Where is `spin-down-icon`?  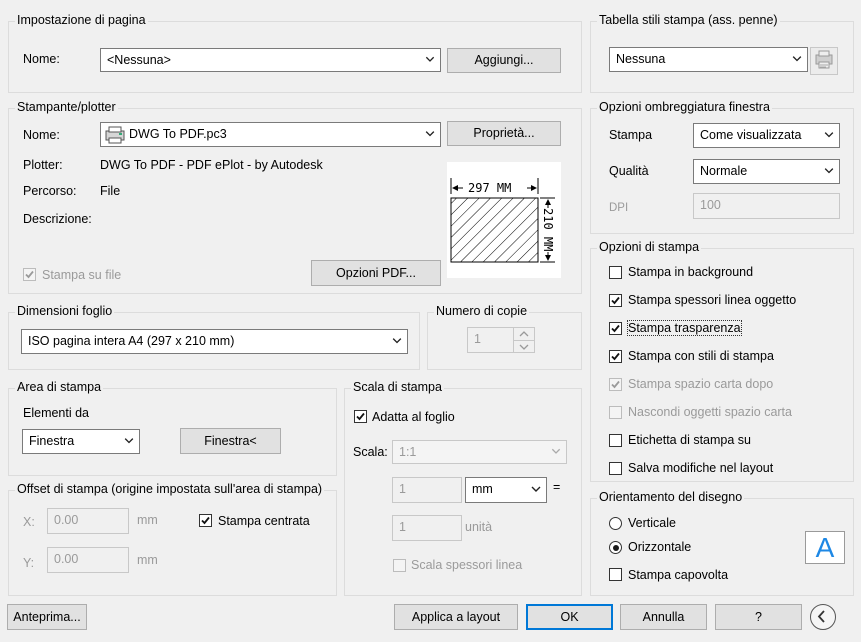
spin-down-icon is located at coordinates (524, 346).